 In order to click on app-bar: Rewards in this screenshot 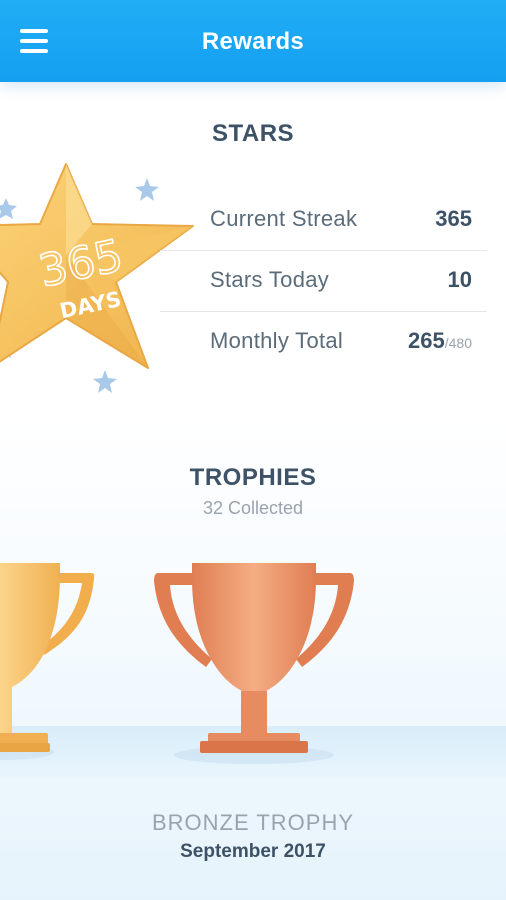, I will do `click(253, 41)`.